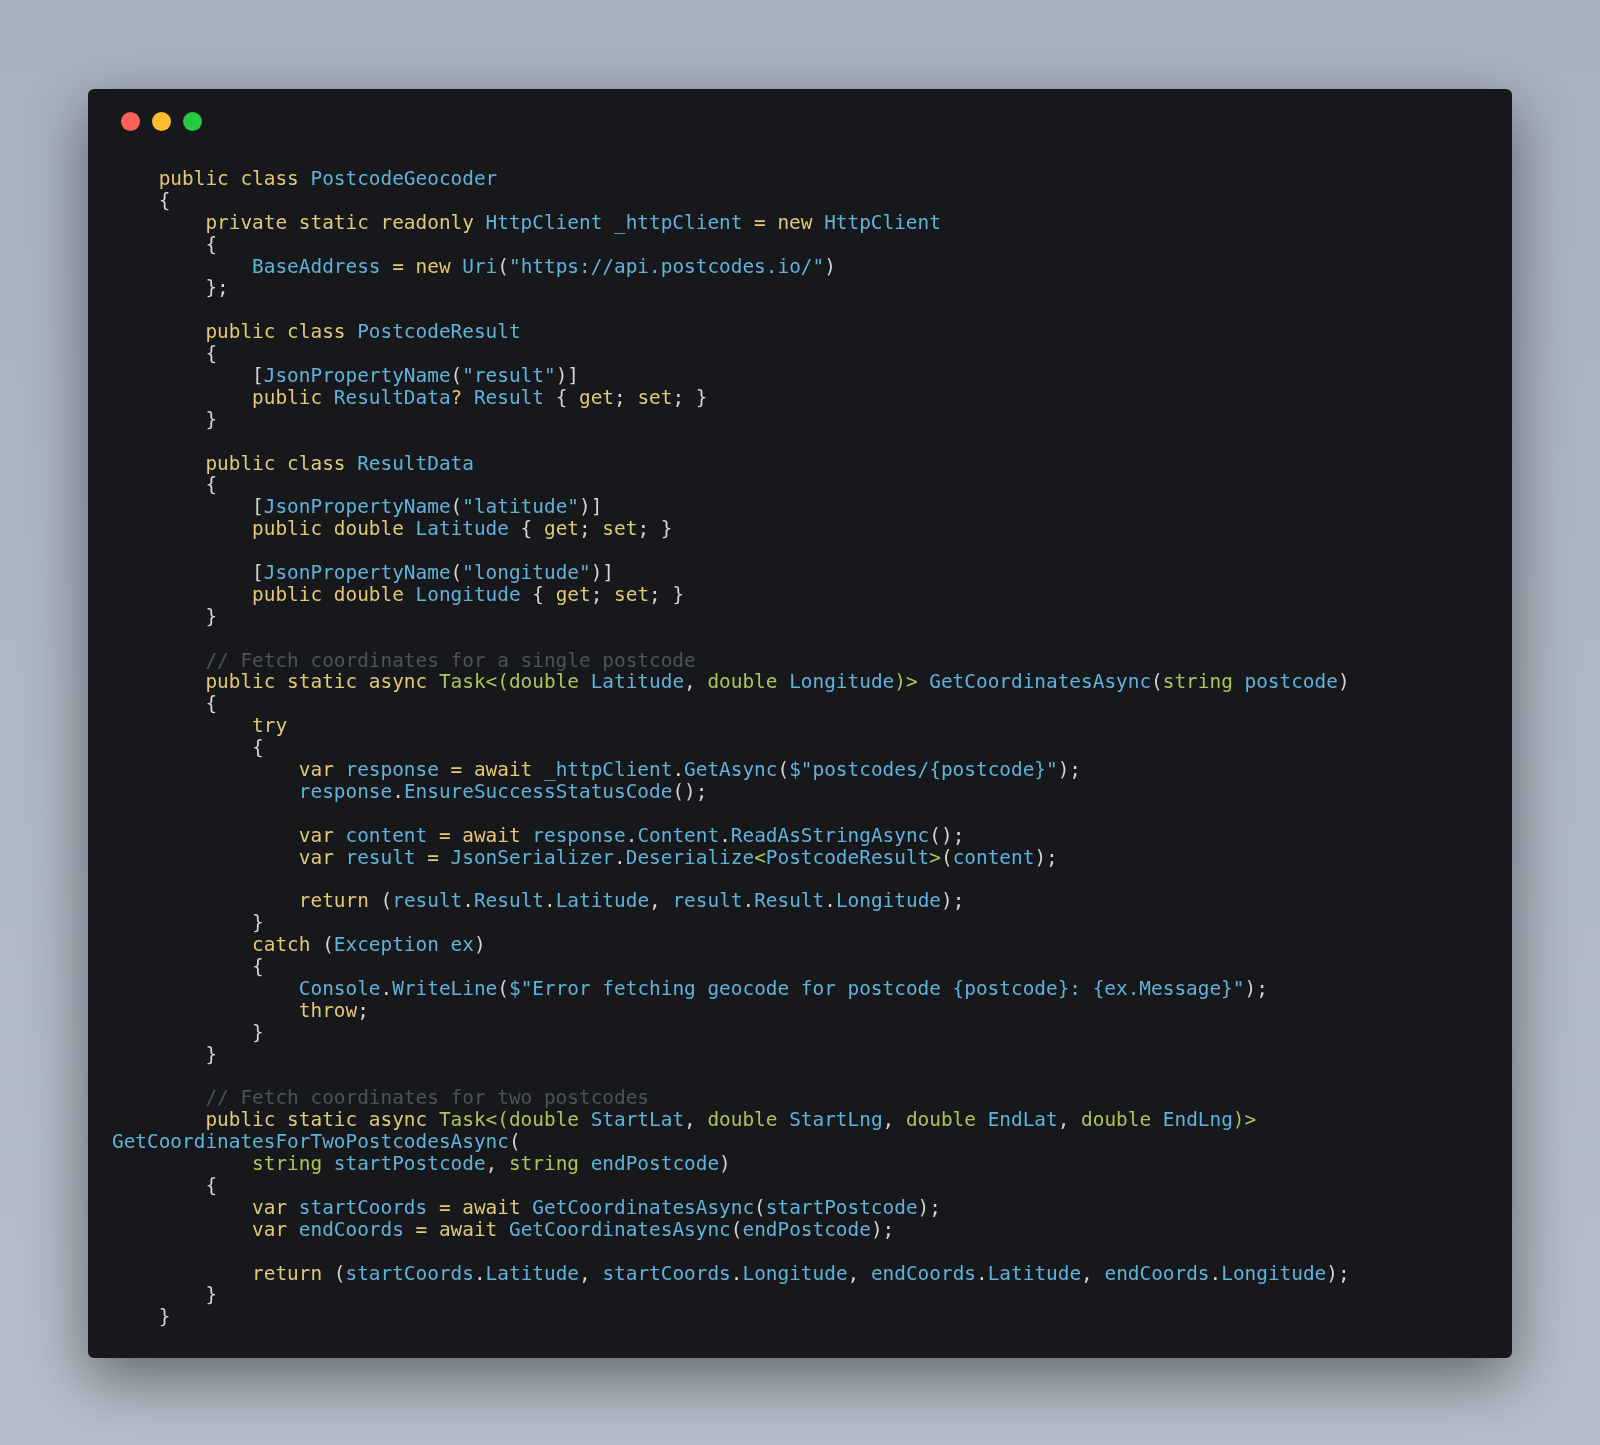  Describe the element at coordinates (161, 121) in the screenshot. I see `window-minimize-icon` at that location.